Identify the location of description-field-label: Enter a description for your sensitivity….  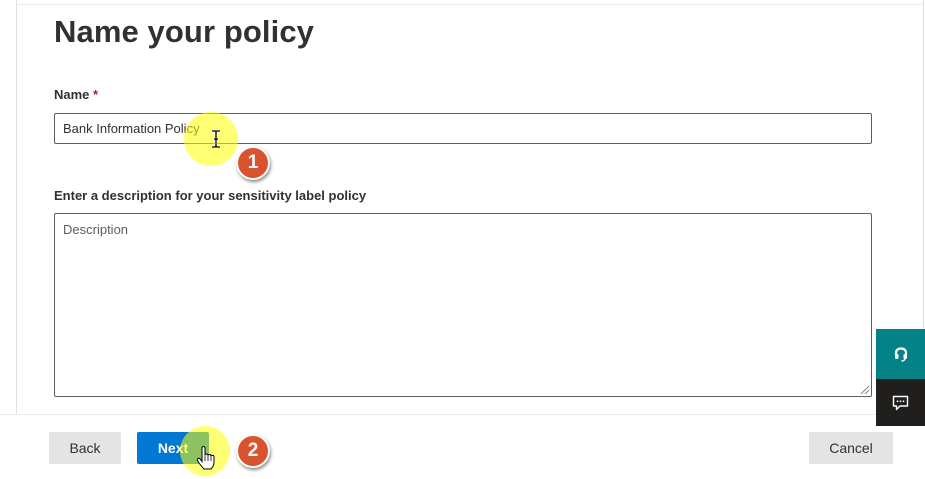
(210, 195).